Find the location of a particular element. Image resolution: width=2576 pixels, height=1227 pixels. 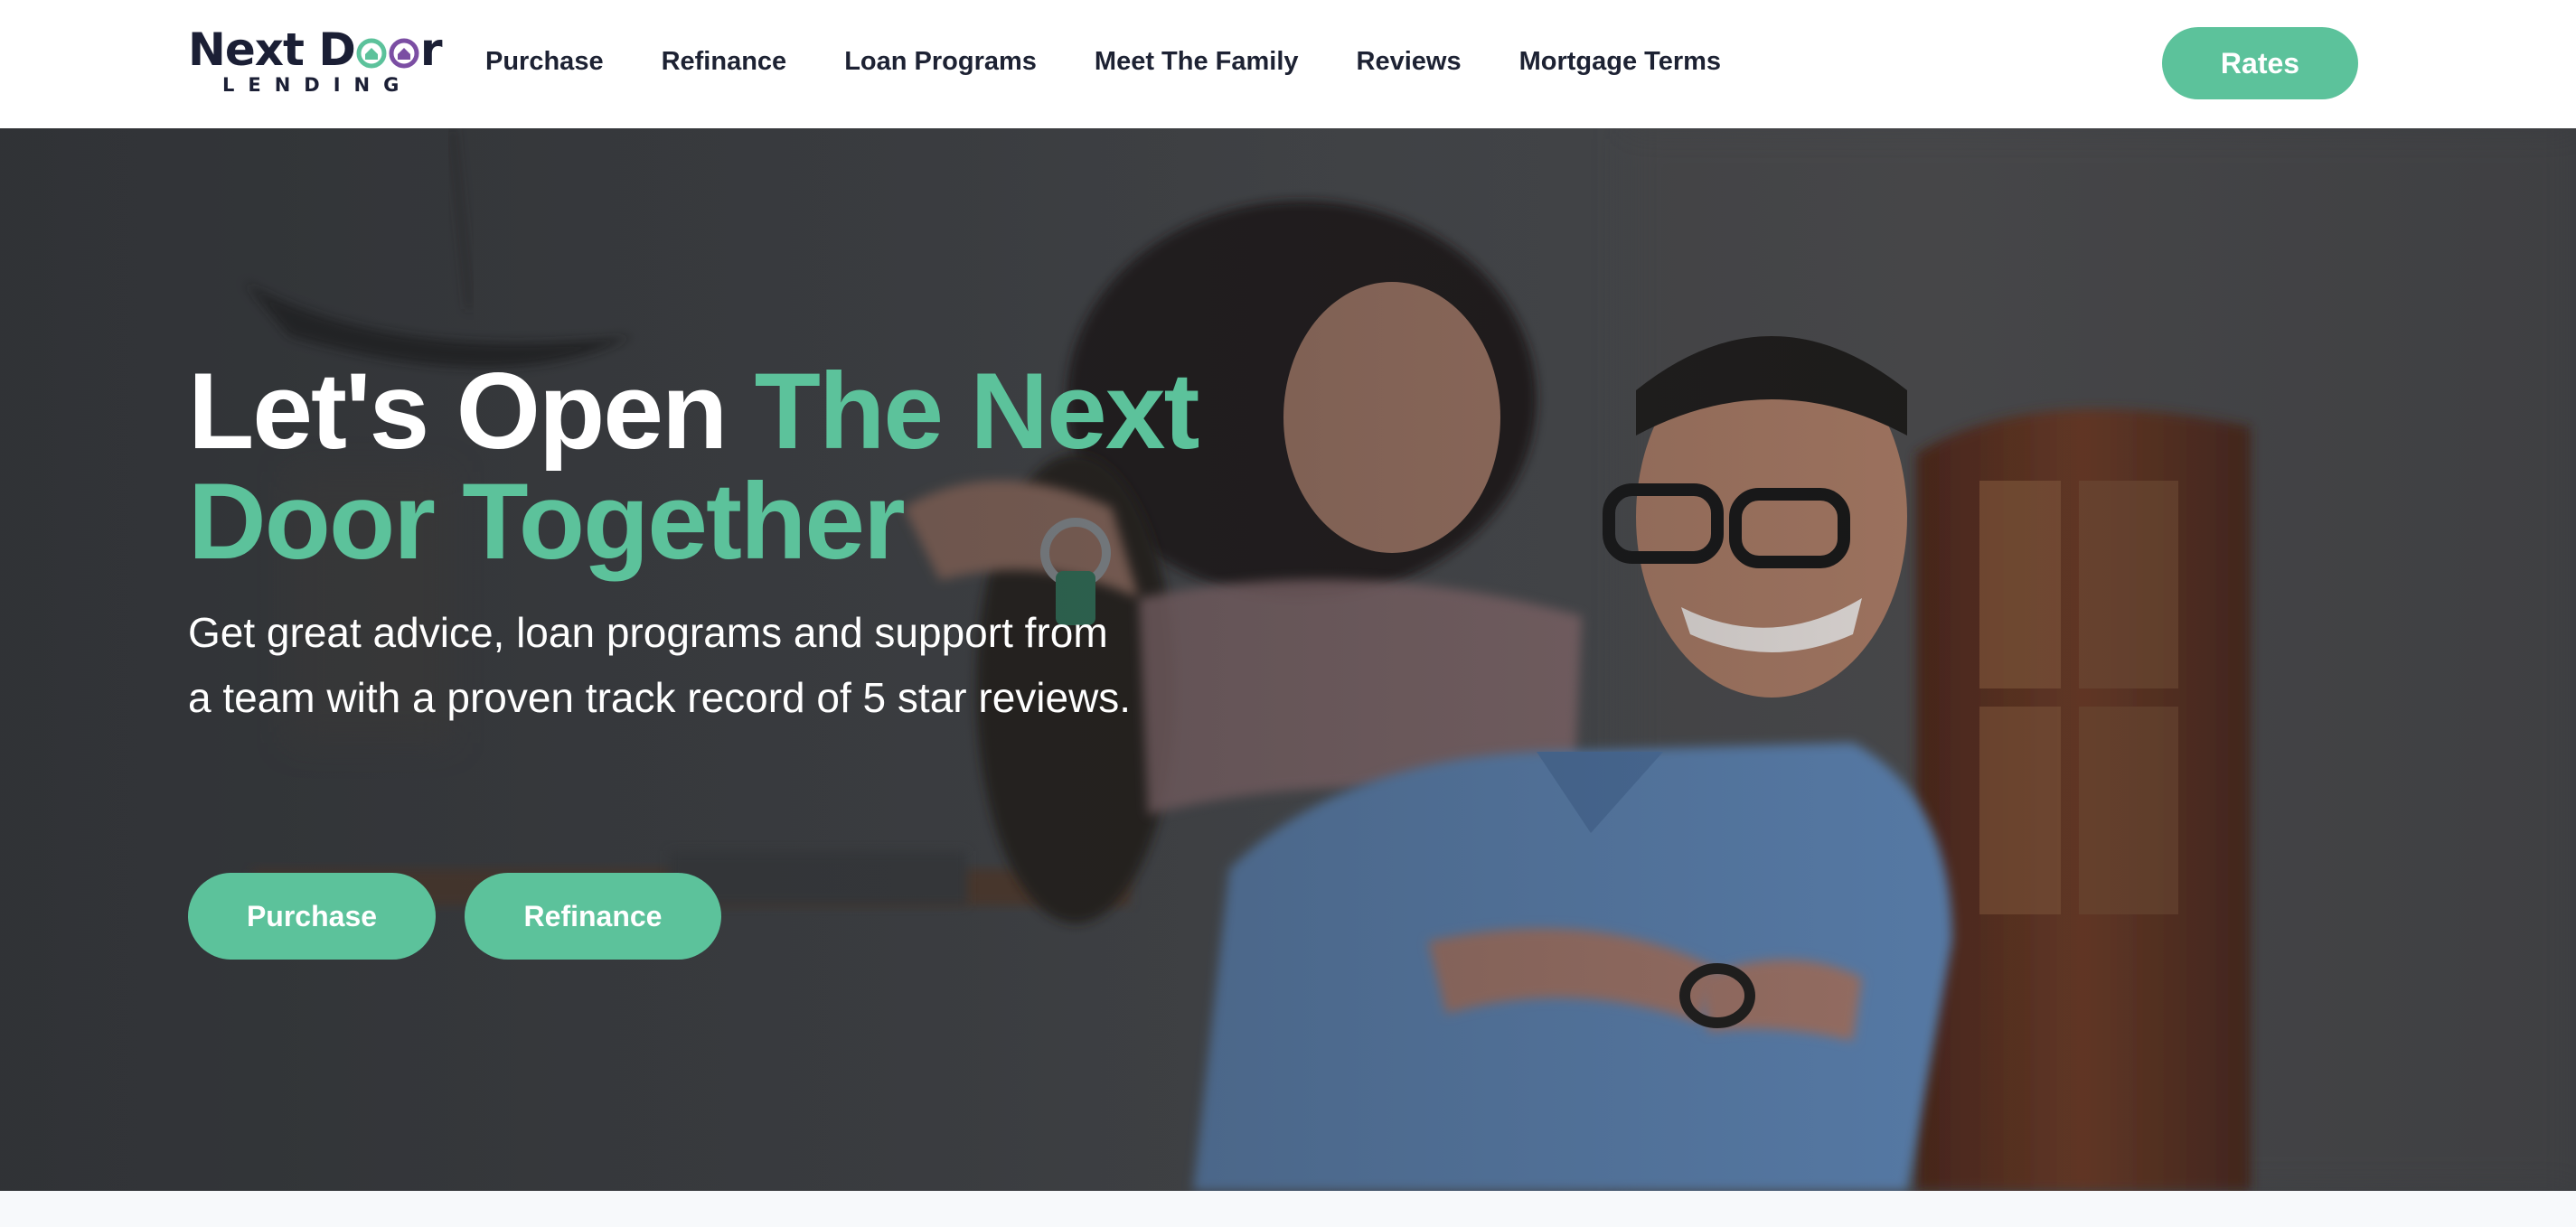

nav-refinance: Refinance is located at coordinates (724, 62).